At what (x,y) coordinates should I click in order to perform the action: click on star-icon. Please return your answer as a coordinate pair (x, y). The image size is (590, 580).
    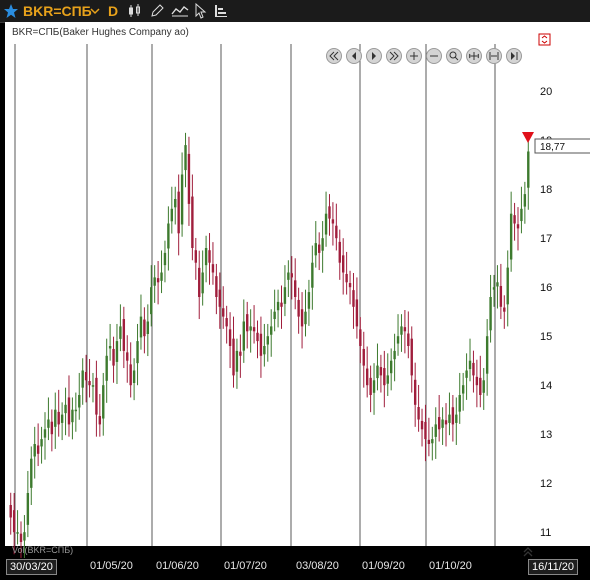
    Looking at the image, I should click on (11, 11).